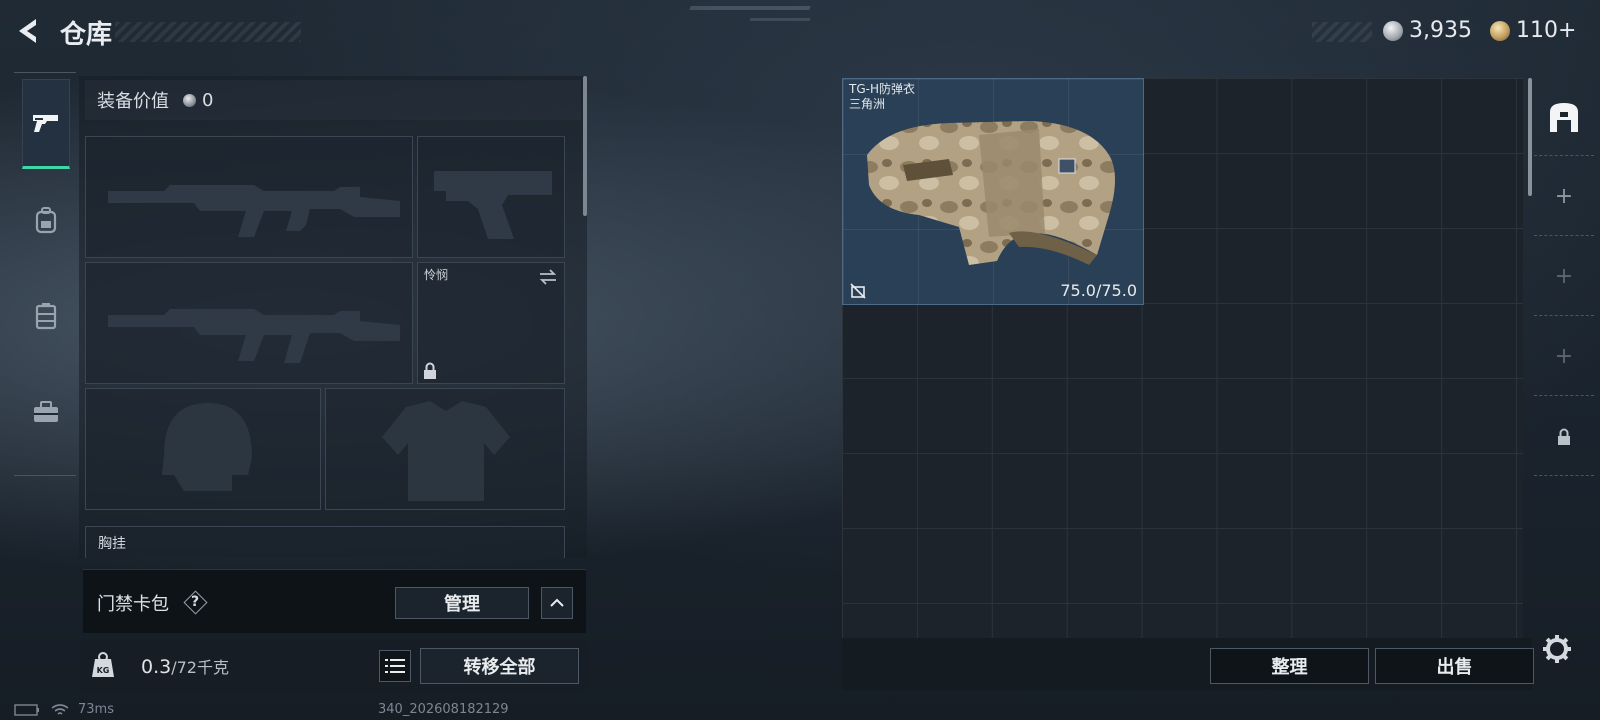  I want to click on title-decoration, so click(208, 32).